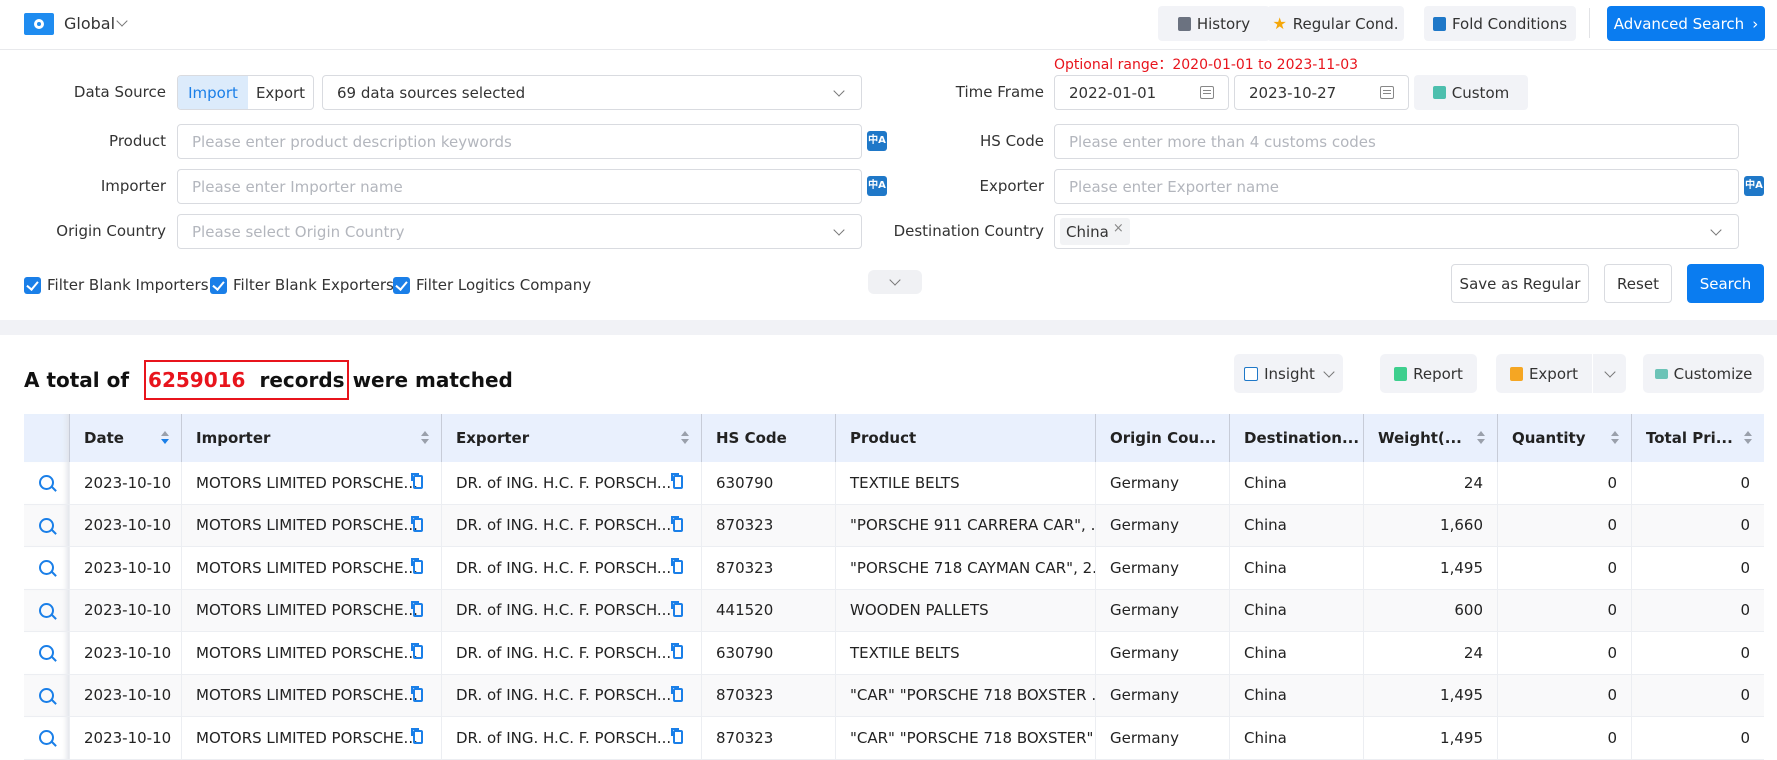 The height and width of the screenshot is (760, 1777). What do you see at coordinates (592, 92) in the screenshot?
I see `data-sources-select: 69 data sources selected` at bounding box center [592, 92].